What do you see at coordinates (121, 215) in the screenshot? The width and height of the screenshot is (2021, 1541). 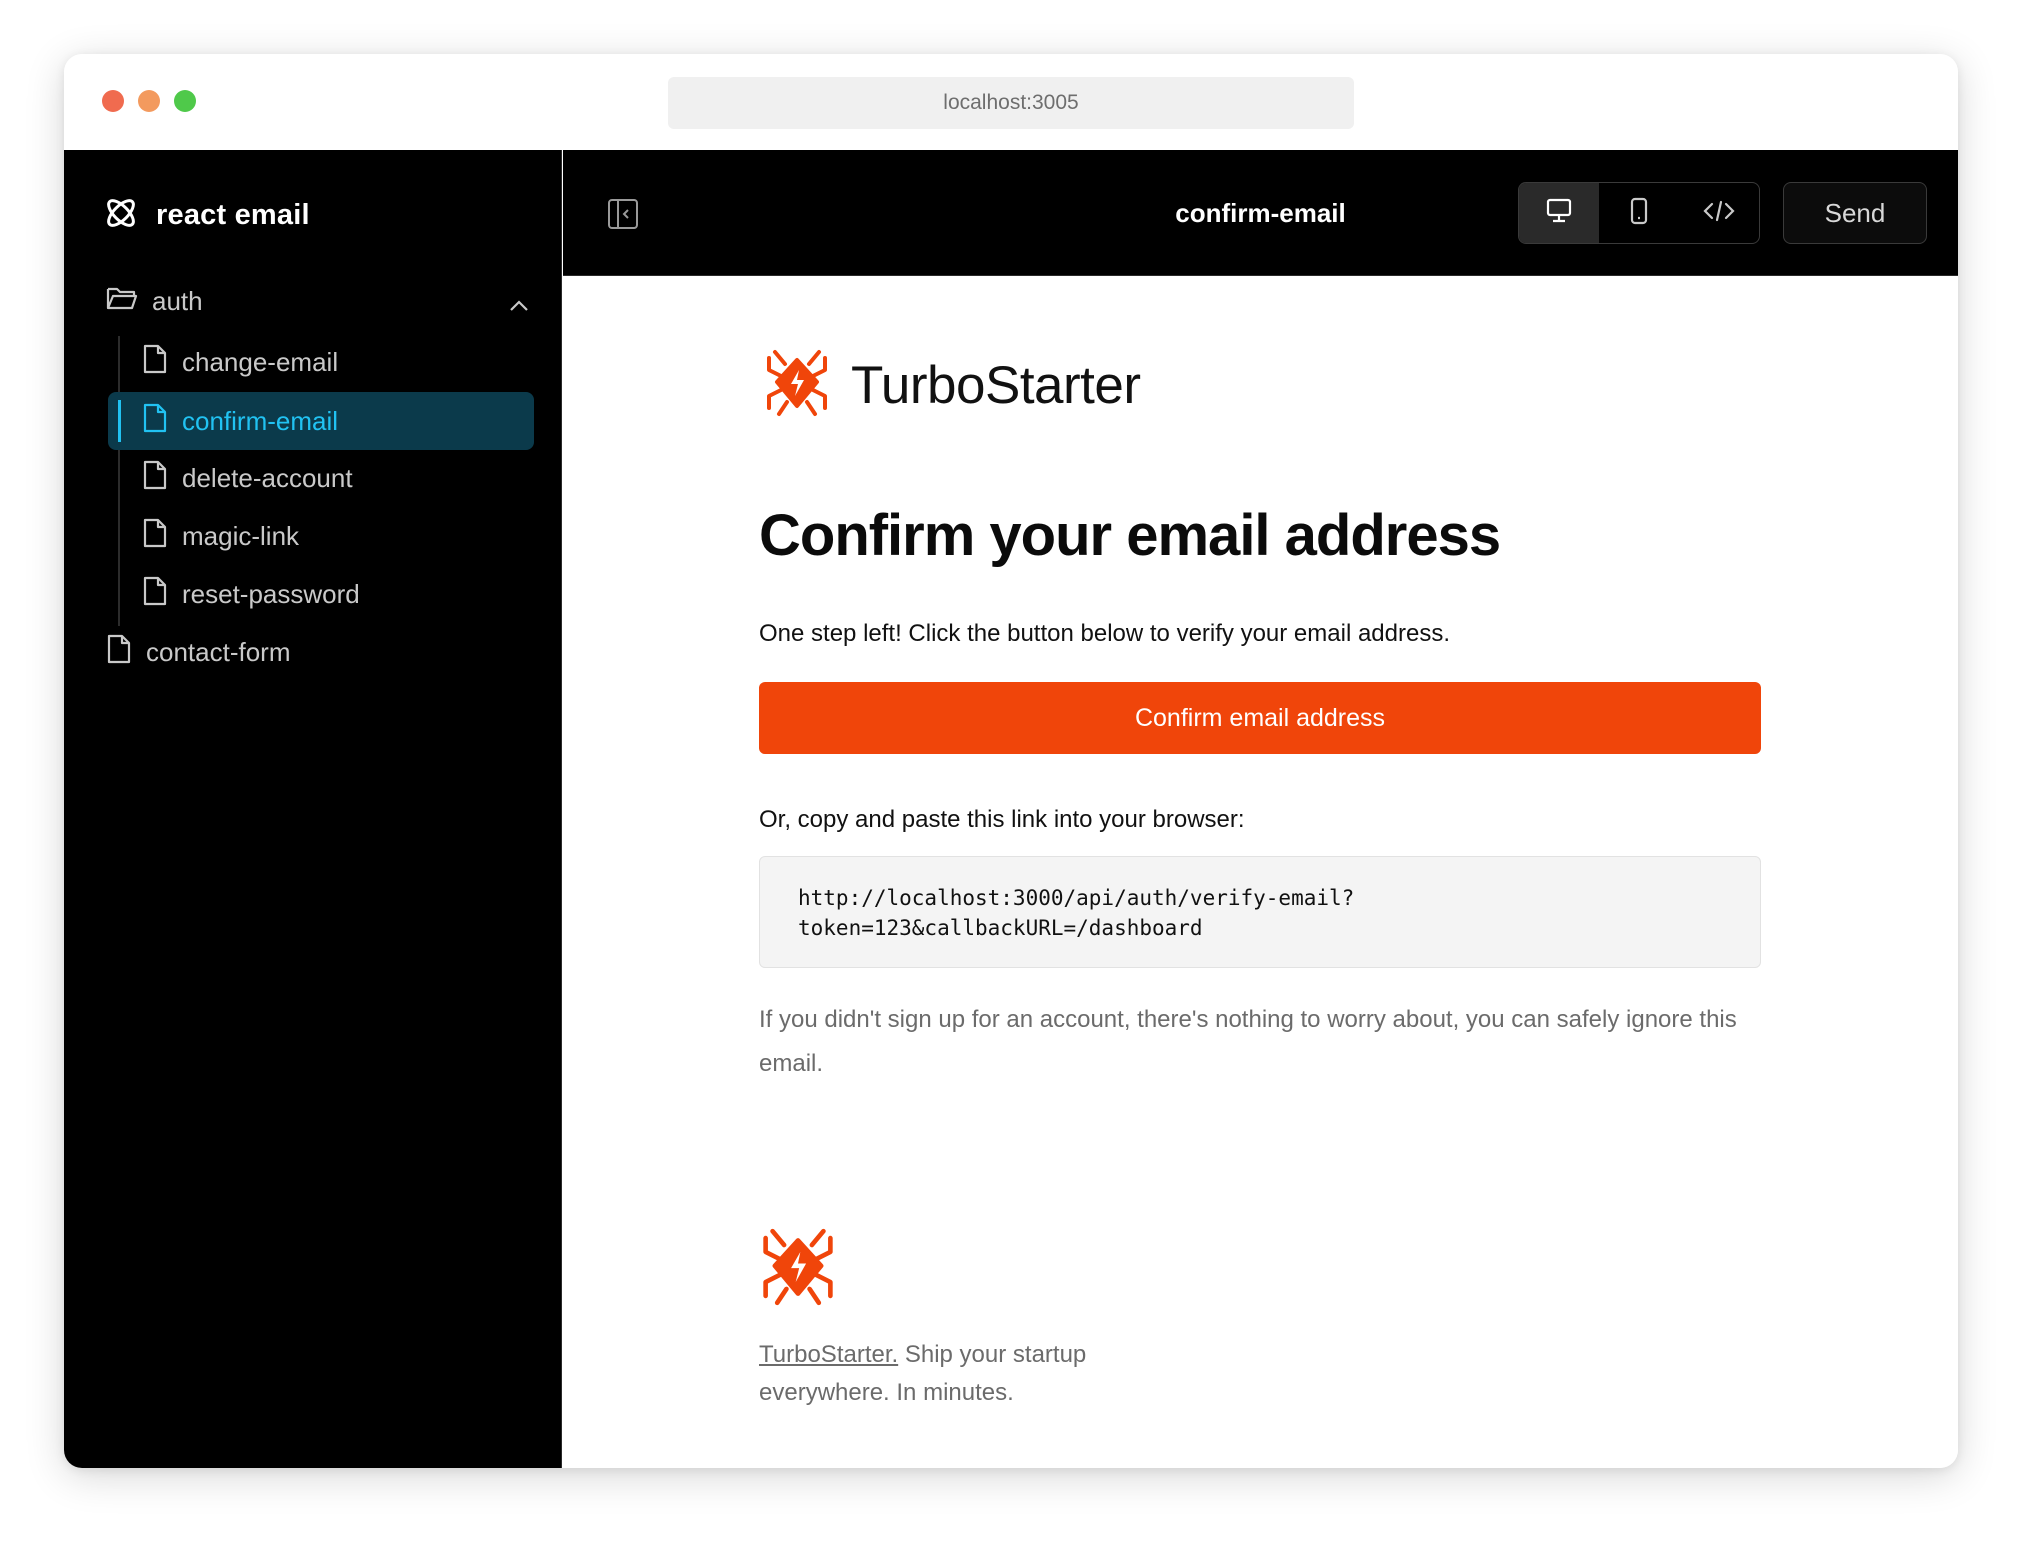 I see `react-email-logo-icon` at bounding box center [121, 215].